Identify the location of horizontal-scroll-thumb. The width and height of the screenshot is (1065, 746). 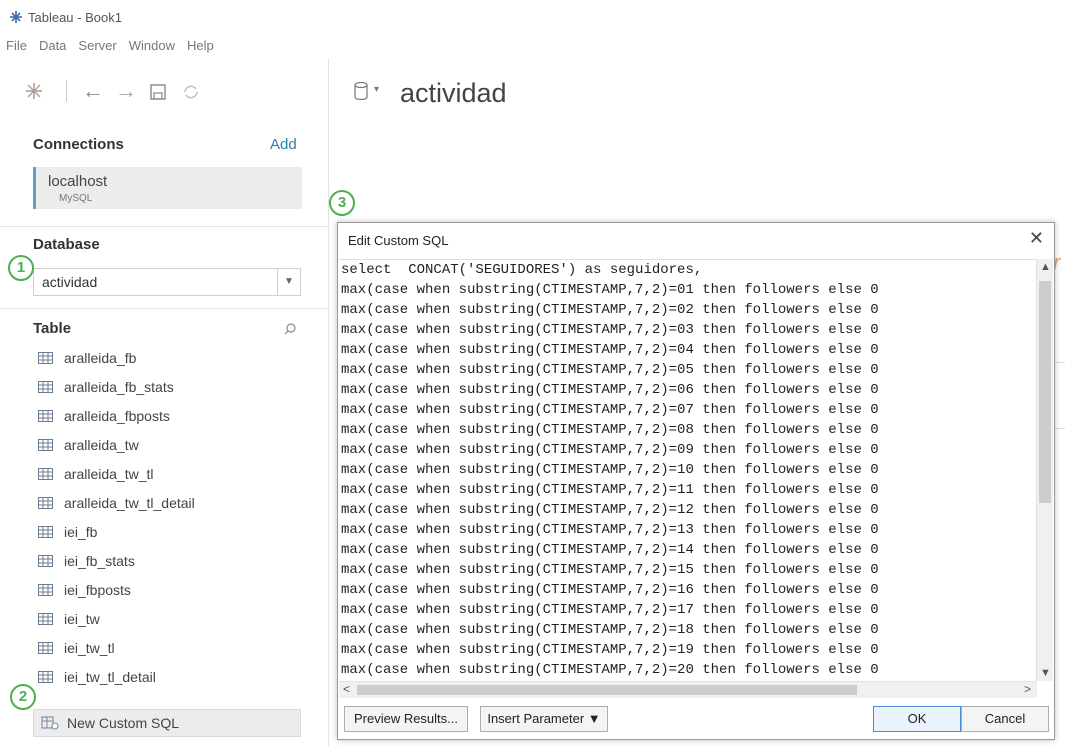
(607, 690).